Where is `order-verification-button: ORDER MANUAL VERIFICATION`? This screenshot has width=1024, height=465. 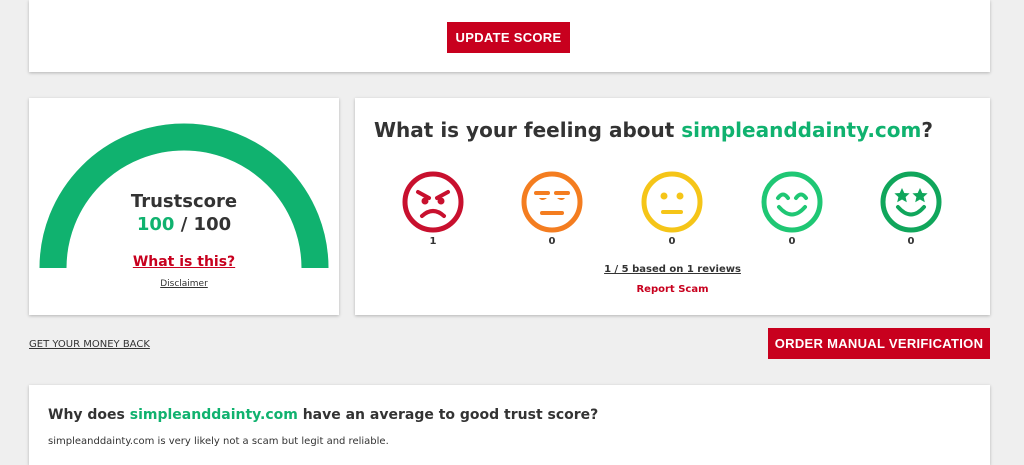
order-verification-button: ORDER MANUAL VERIFICATION is located at coordinates (879, 343).